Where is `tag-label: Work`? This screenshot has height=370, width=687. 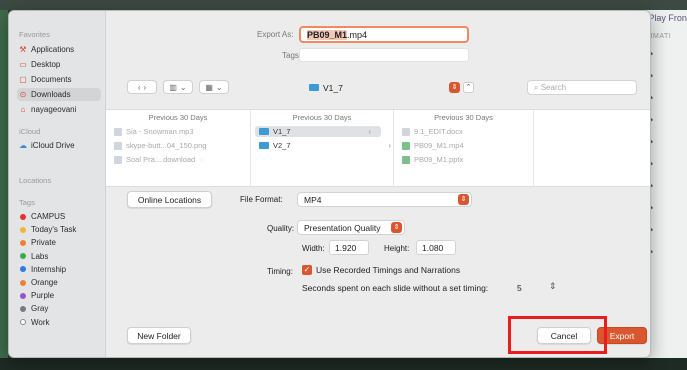 tag-label: Work is located at coordinates (40, 322).